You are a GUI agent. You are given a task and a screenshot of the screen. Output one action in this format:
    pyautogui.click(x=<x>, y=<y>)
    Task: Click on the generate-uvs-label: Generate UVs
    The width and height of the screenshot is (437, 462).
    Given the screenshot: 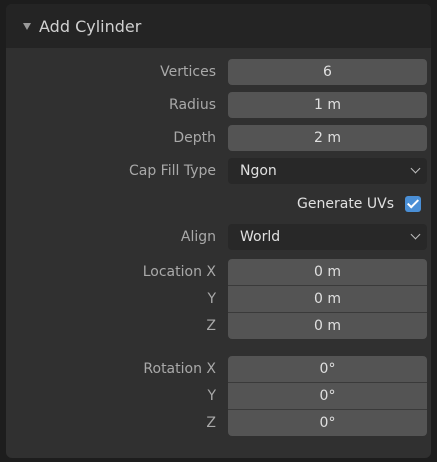 What is the action you would take?
    pyautogui.click(x=345, y=204)
    